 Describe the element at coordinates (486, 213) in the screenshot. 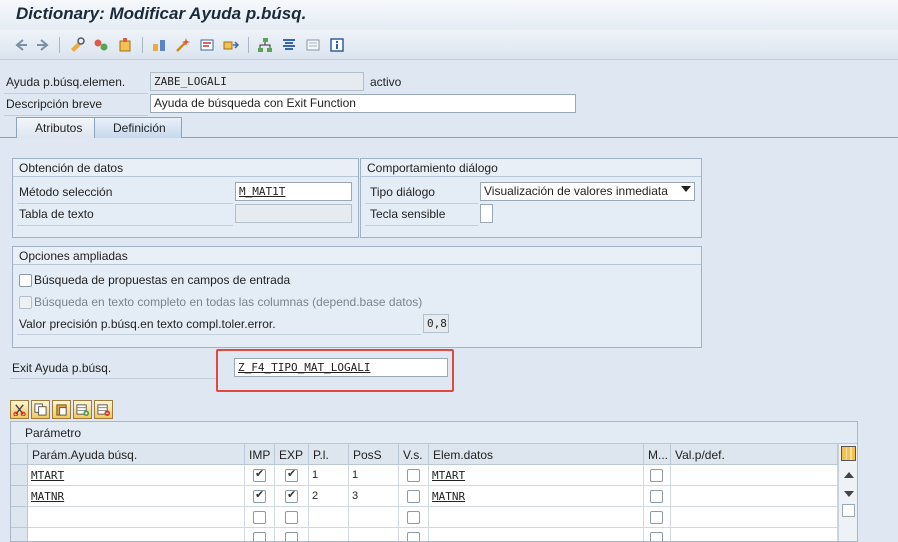

I see `hotkey-field` at that location.